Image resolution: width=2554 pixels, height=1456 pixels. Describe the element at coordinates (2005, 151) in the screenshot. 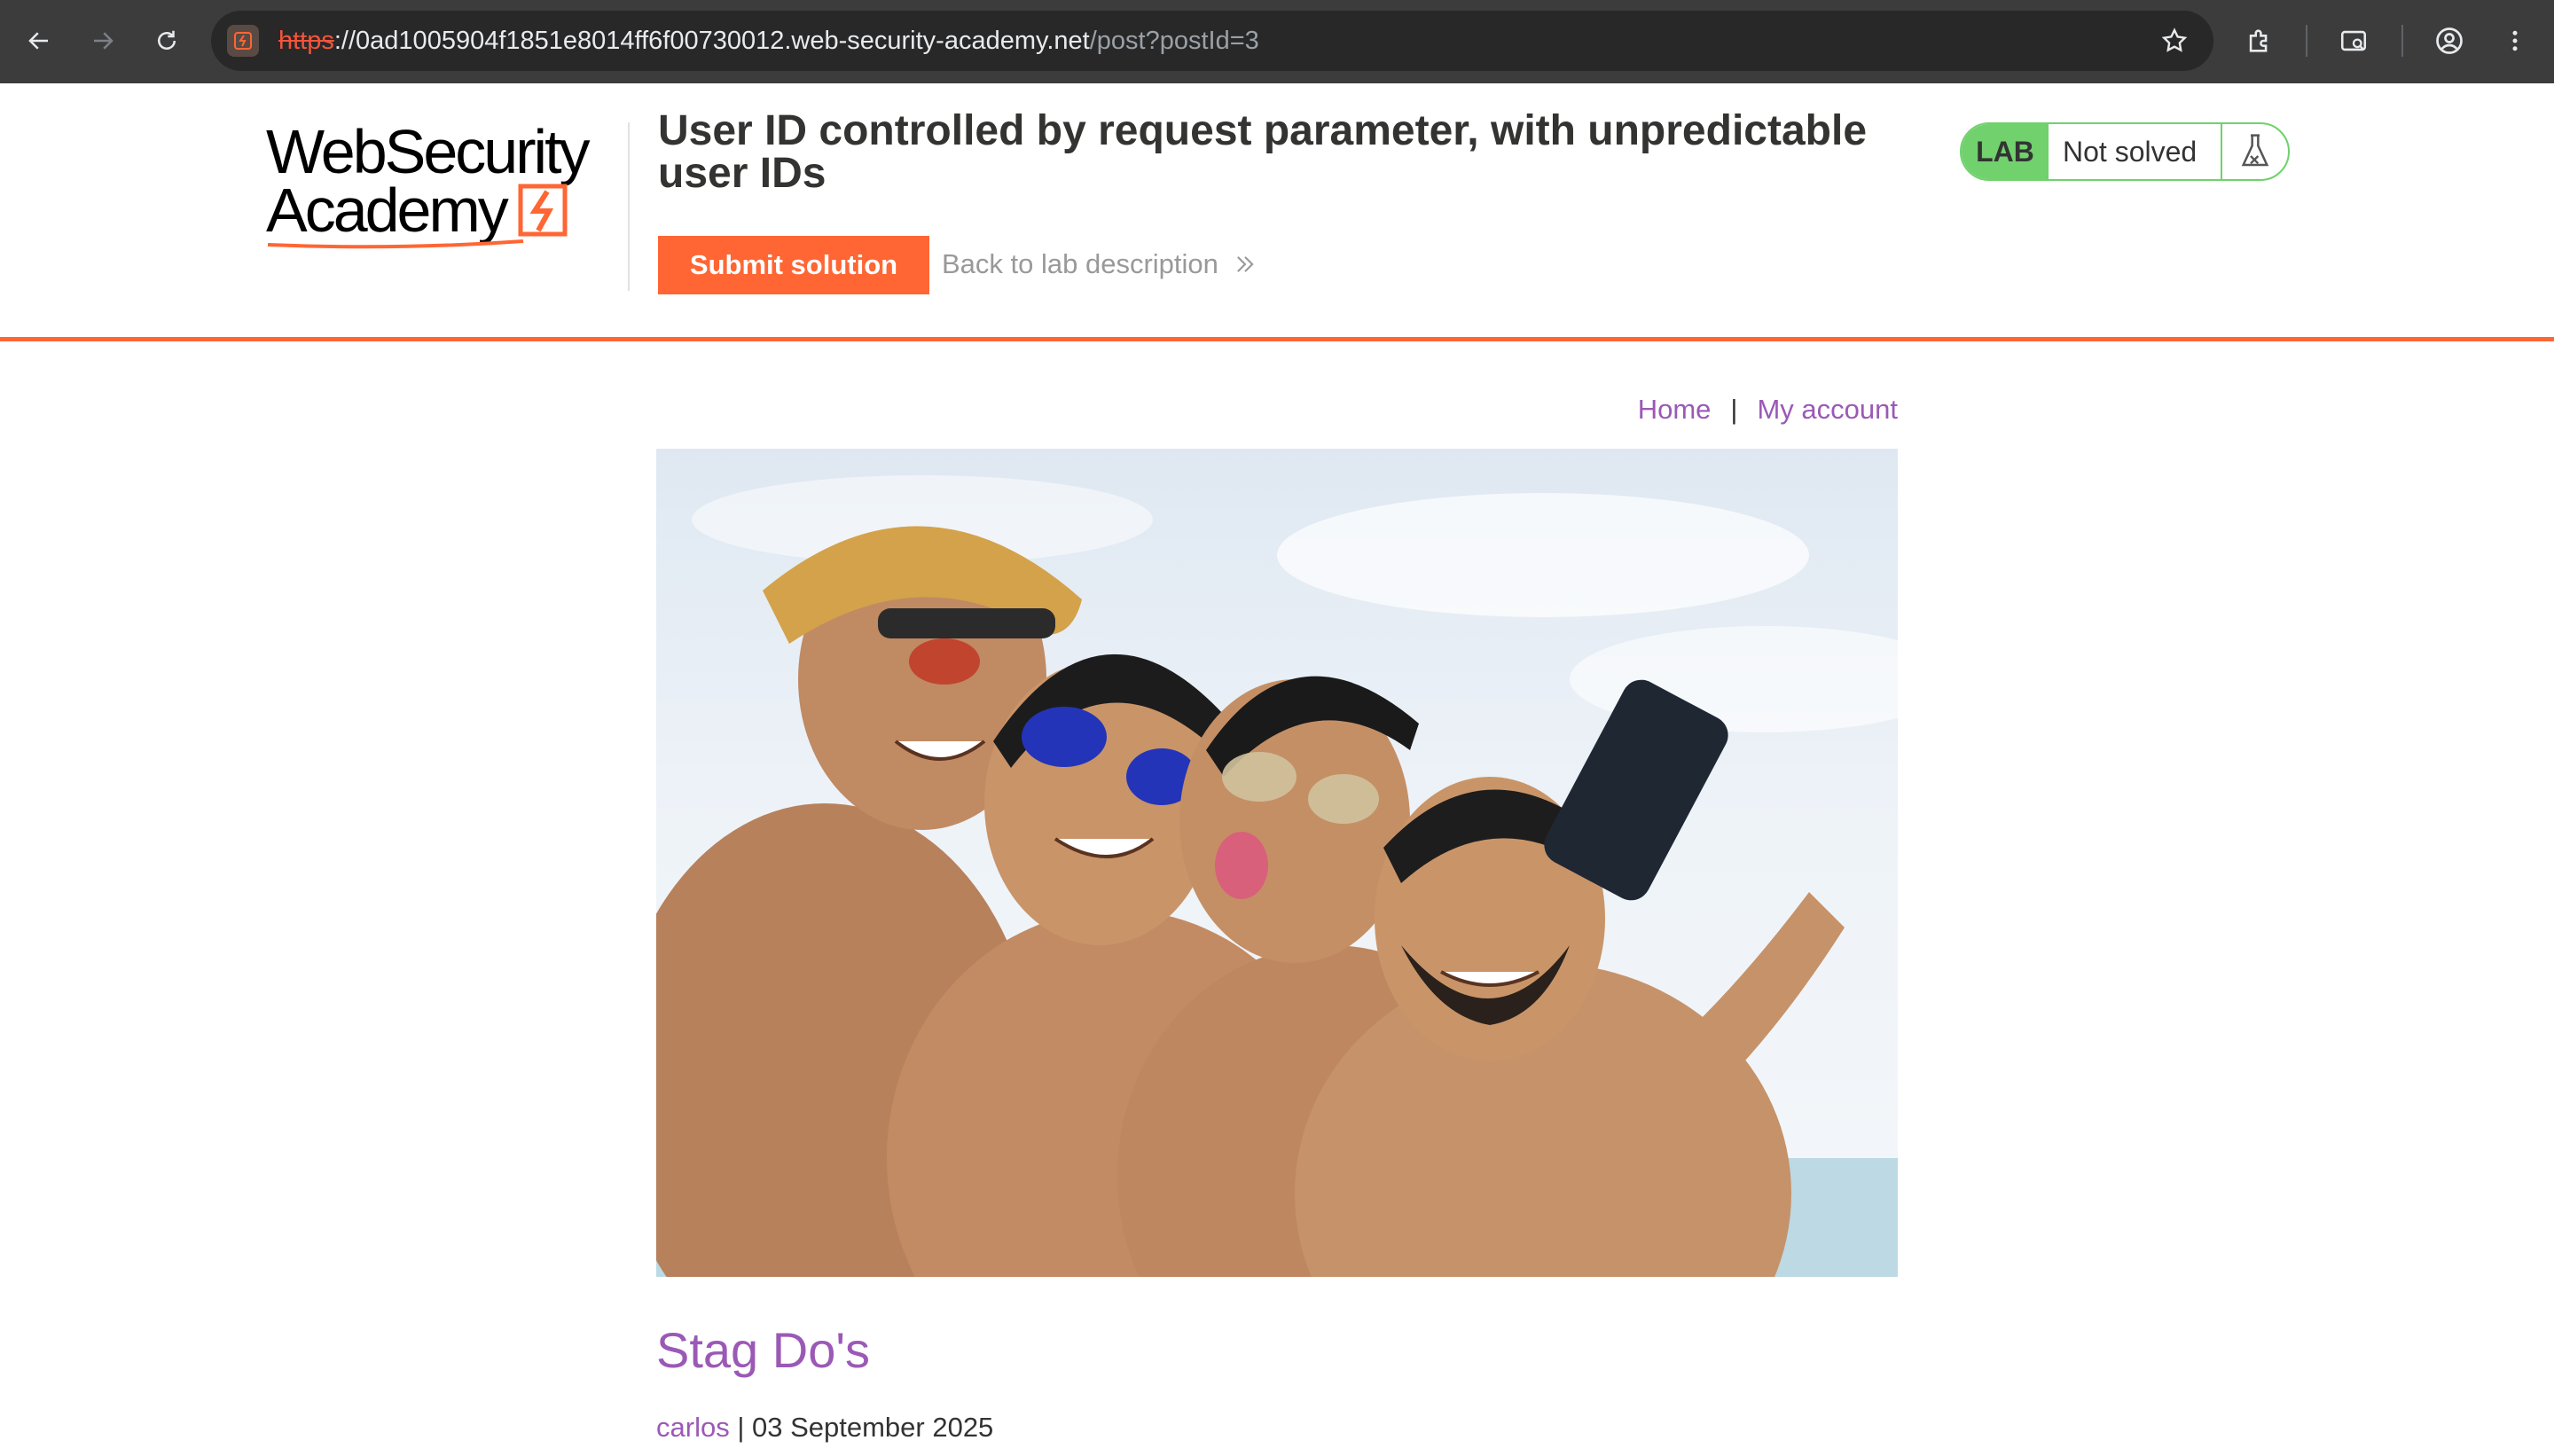

I see `lab-badge: LAB` at that location.